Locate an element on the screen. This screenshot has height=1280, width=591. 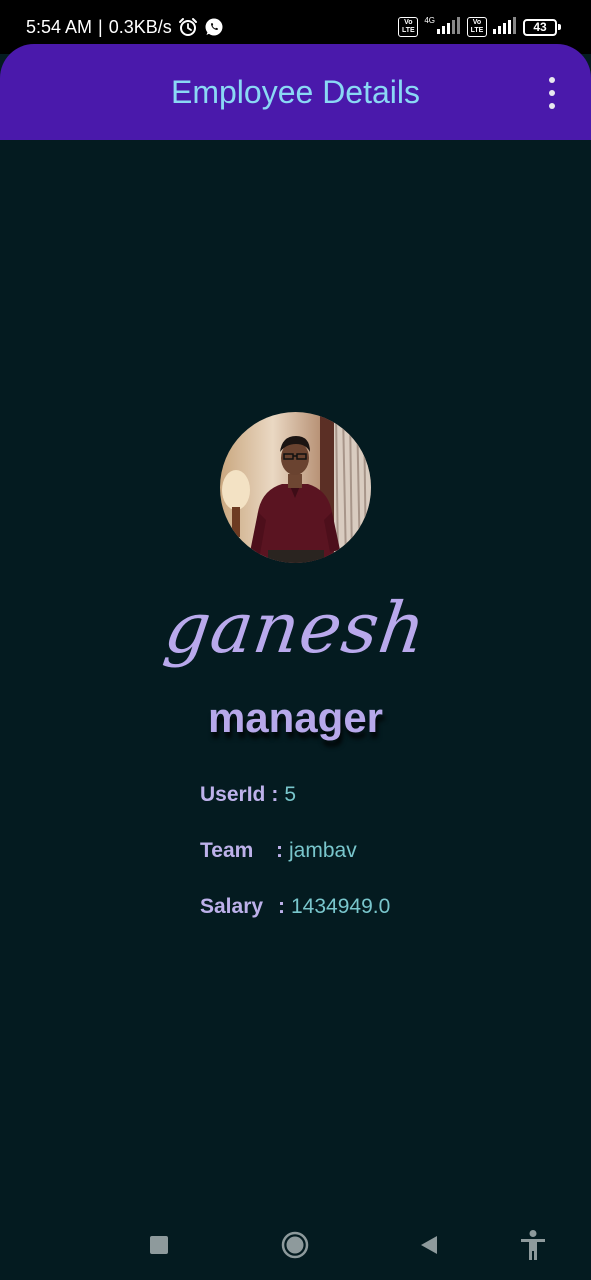
alarm-icon is located at coordinates (188, 27).